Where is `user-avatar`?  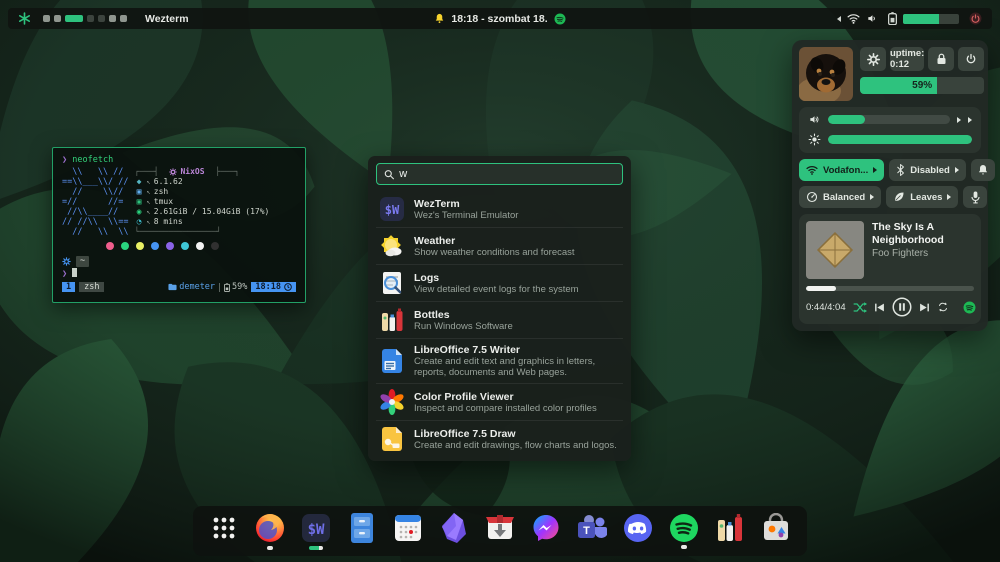 user-avatar is located at coordinates (826, 74).